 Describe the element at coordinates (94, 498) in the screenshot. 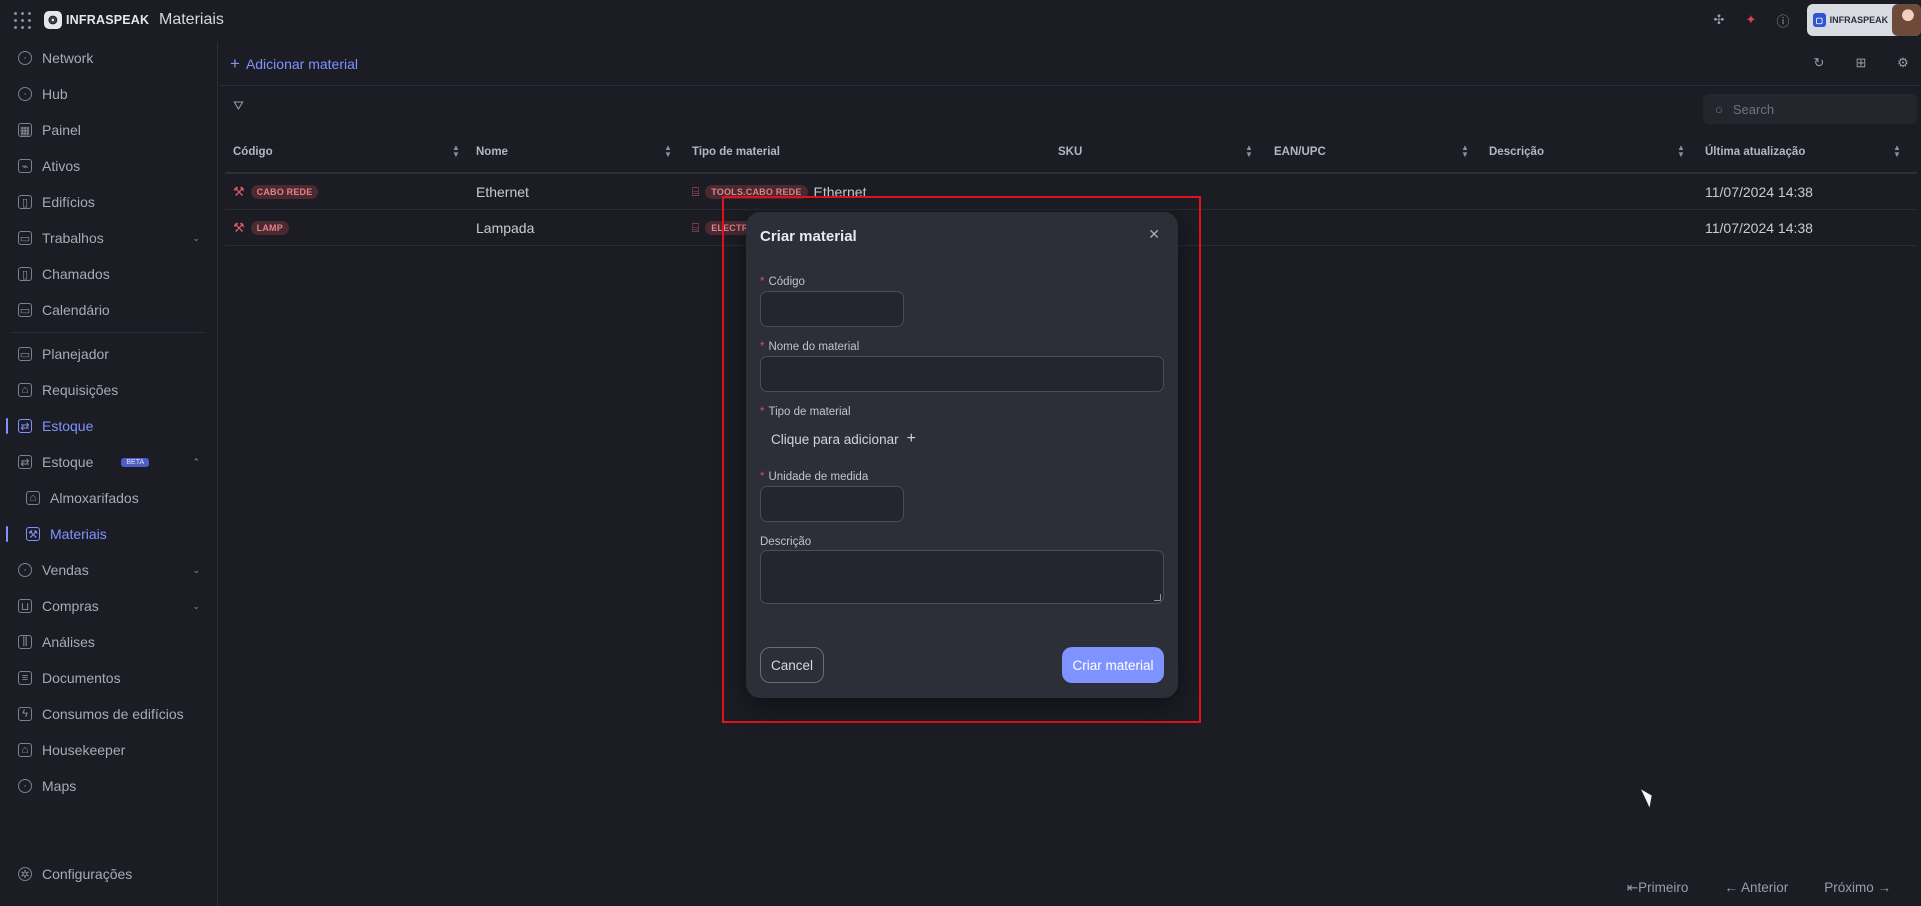

I see `sidebar-item-label: Almoxarifados` at that location.